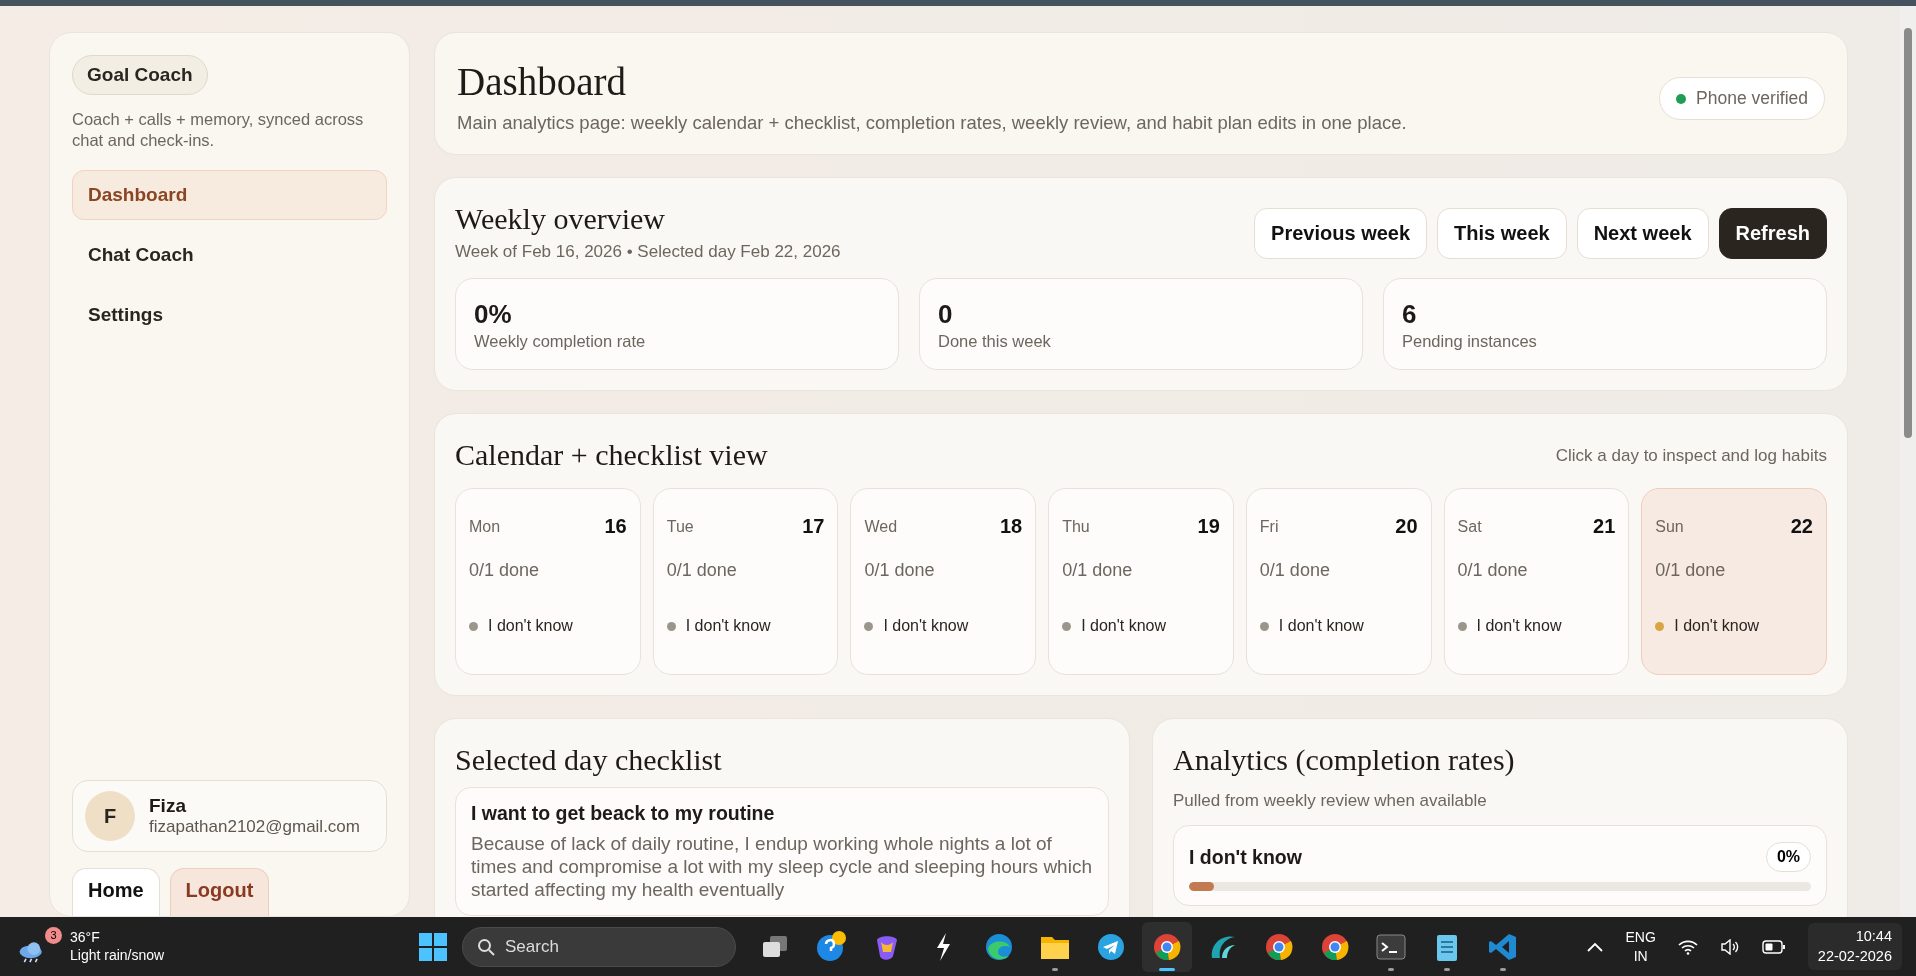  What do you see at coordinates (1338, 581) in the screenshot?
I see `day-card: Fri 20 0/1 done I don't know` at bounding box center [1338, 581].